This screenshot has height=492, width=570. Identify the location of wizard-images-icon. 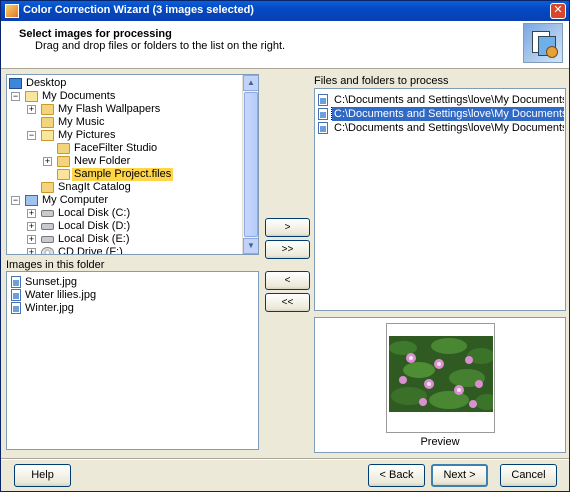
(543, 43).